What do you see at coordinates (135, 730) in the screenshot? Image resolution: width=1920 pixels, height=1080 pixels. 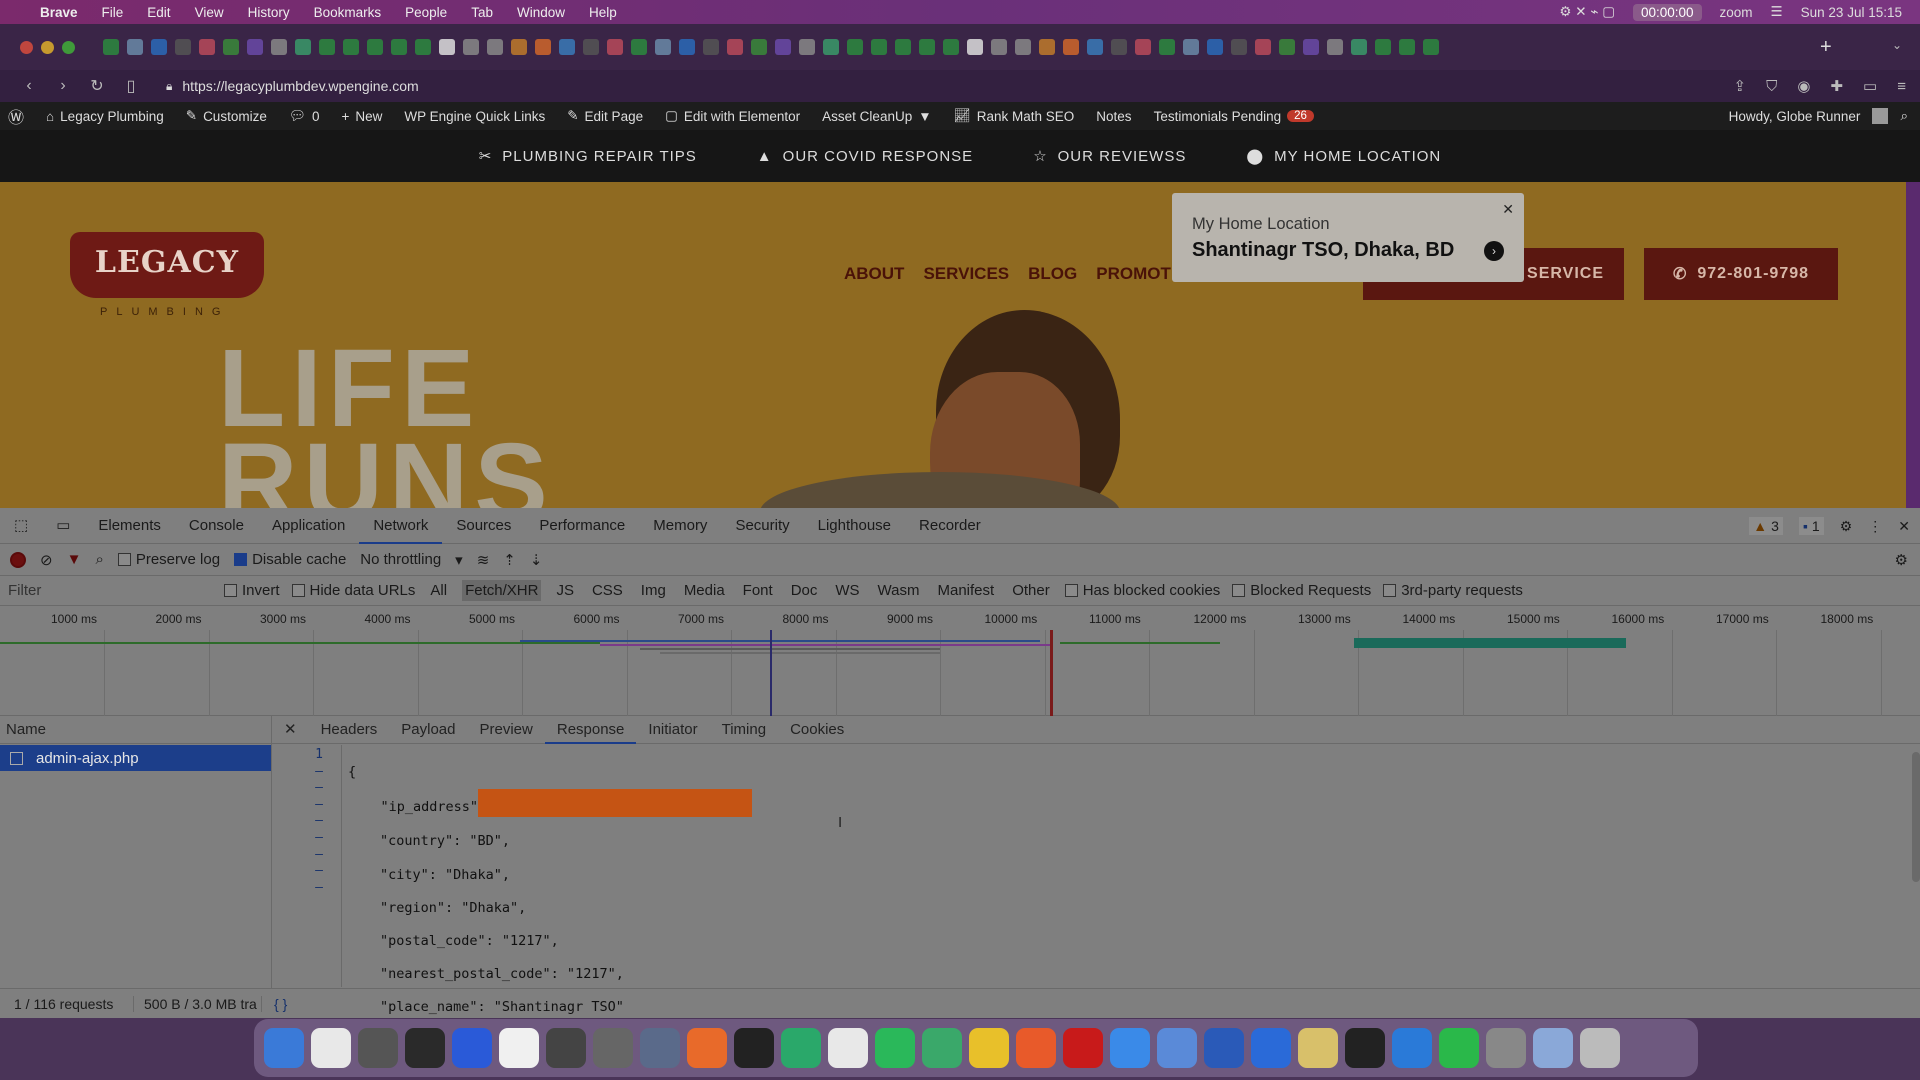 I see `name-column-header: Name` at bounding box center [135, 730].